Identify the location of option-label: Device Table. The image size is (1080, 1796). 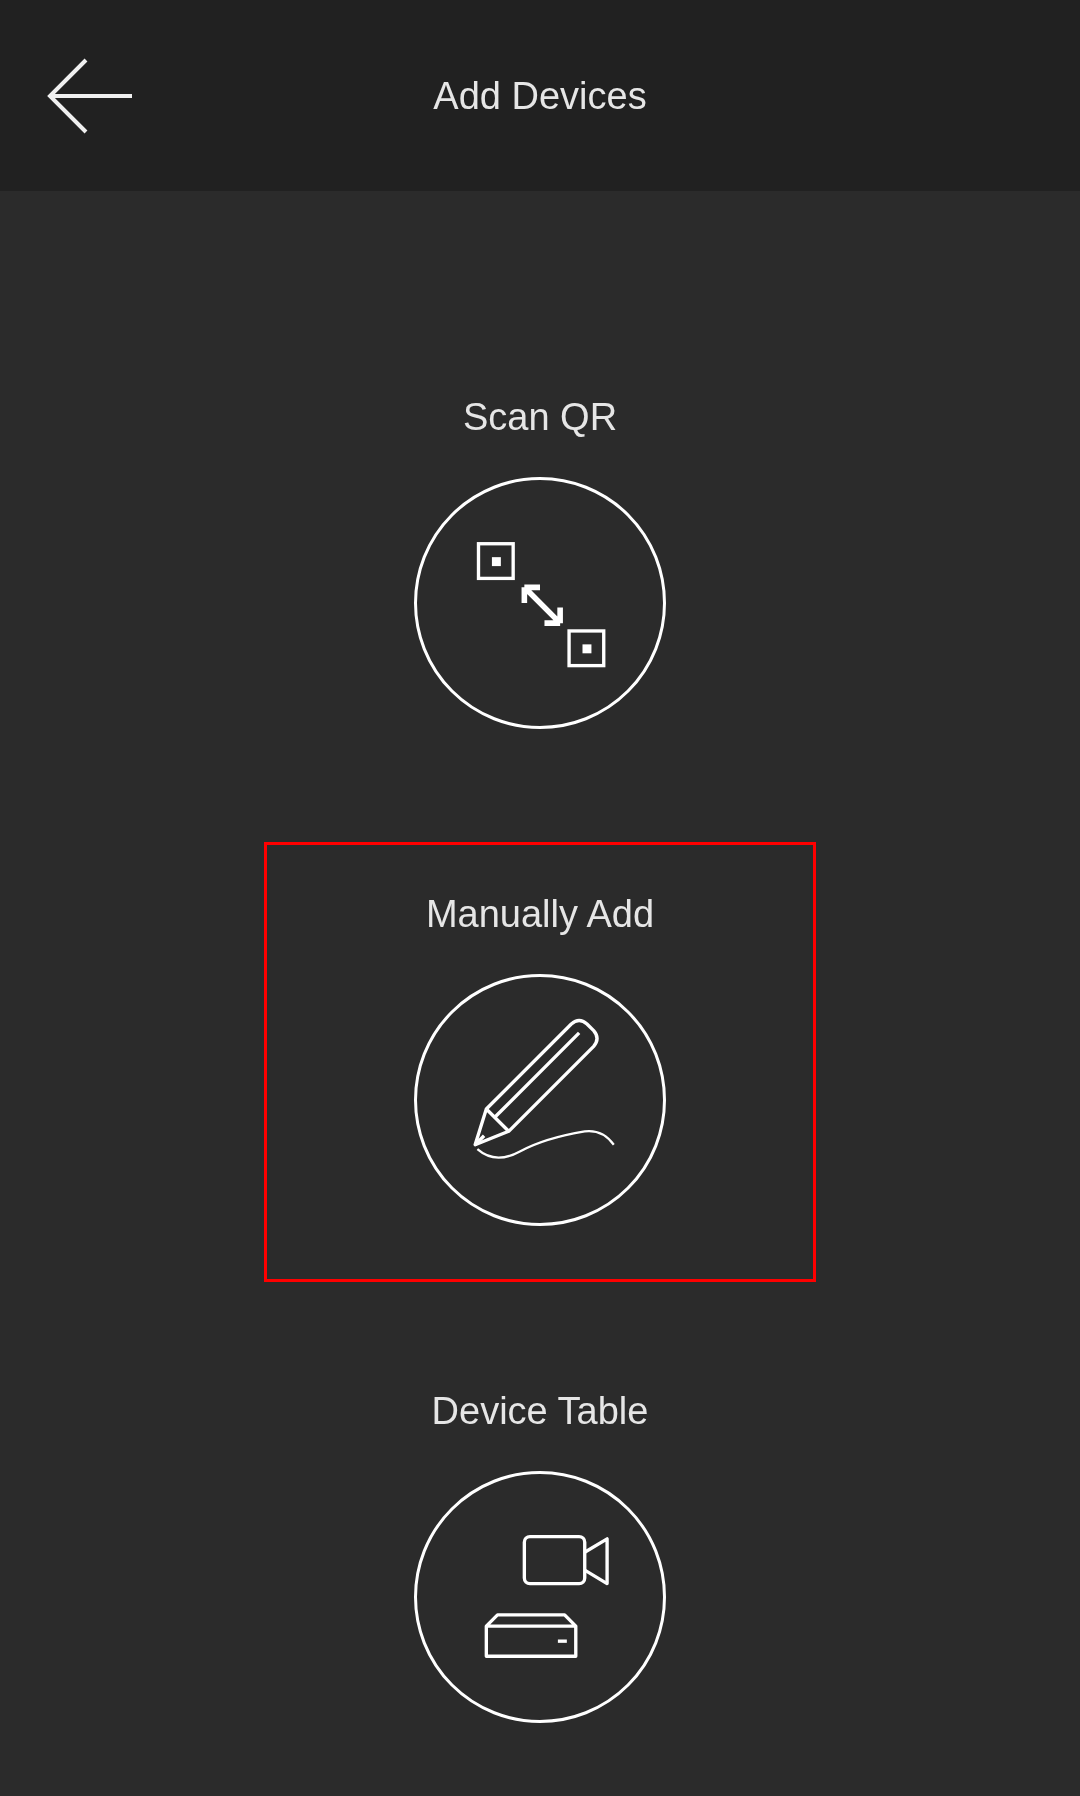
(540, 1411).